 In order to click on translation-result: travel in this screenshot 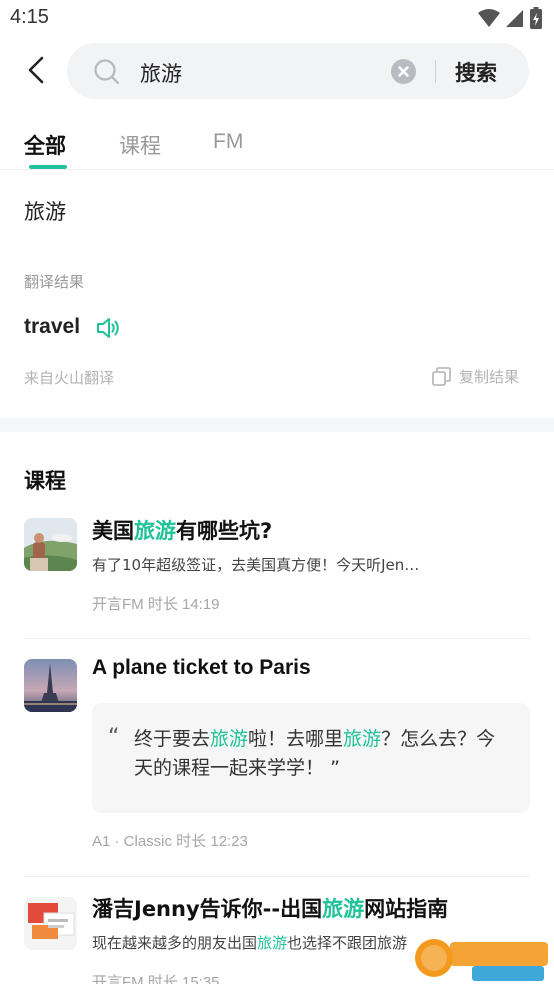, I will do `click(52, 326)`.